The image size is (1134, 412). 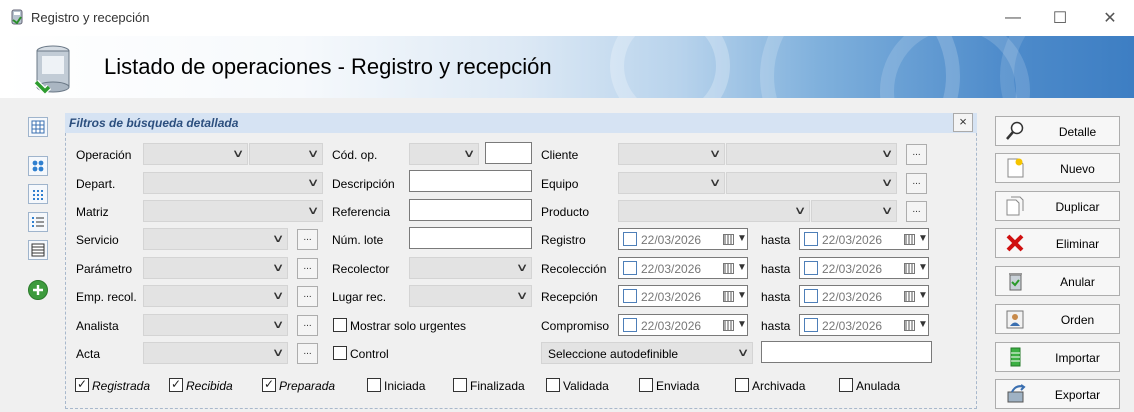 I want to click on cliente-select-1: ∨, so click(x=671, y=154).